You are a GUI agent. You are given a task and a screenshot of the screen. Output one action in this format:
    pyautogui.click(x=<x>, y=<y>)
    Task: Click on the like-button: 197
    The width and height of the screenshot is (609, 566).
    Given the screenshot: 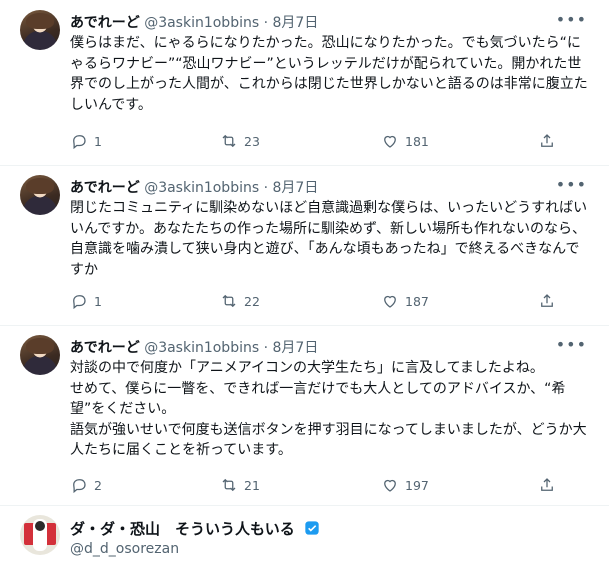 What is the action you would take?
    pyautogui.click(x=405, y=485)
    